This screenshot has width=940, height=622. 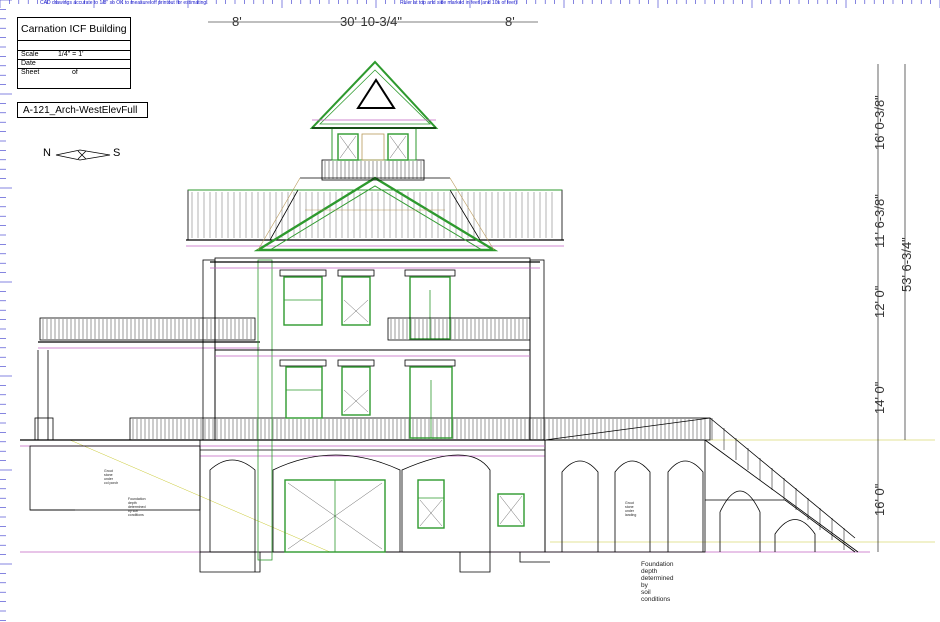 What do you see at coordinates (111, 483) in the screenshot?
I see `svg-text: col porch` at bounding box center [111, 483].